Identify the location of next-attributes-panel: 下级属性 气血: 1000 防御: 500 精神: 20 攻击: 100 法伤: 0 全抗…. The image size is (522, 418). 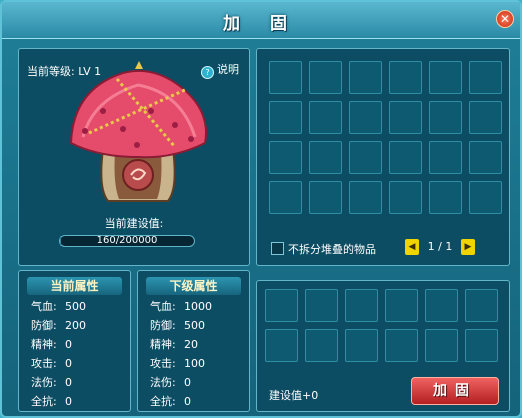
(193, 341).